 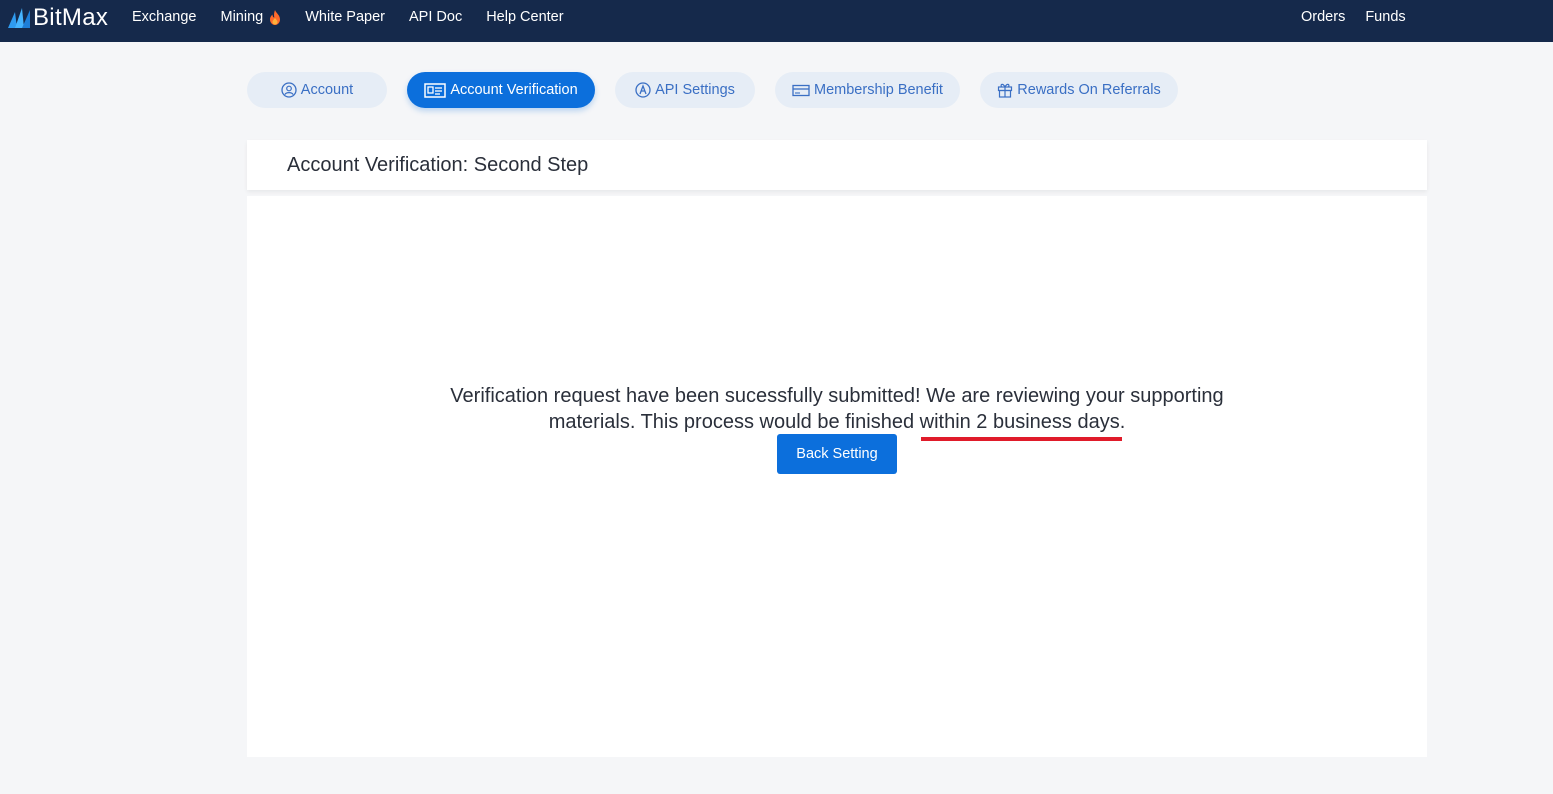 I want to click on nav-mining: Mining, so click(x=251, y=17).